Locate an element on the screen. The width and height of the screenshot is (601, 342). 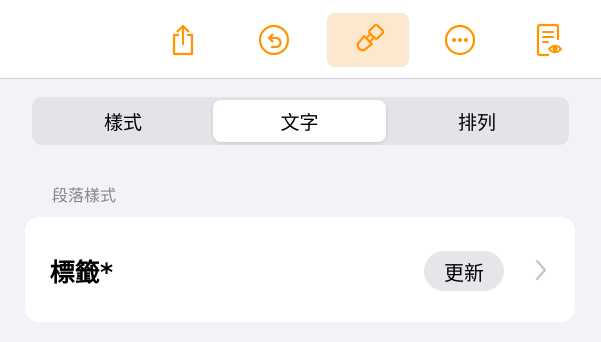
format-button is located at coordinates (368, 40).